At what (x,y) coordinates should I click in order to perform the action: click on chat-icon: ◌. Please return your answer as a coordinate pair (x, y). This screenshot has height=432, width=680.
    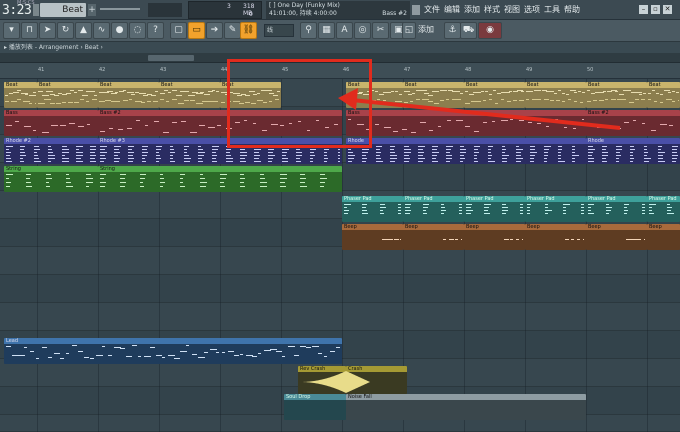
    Looking at the image, I should click on (137, 30).